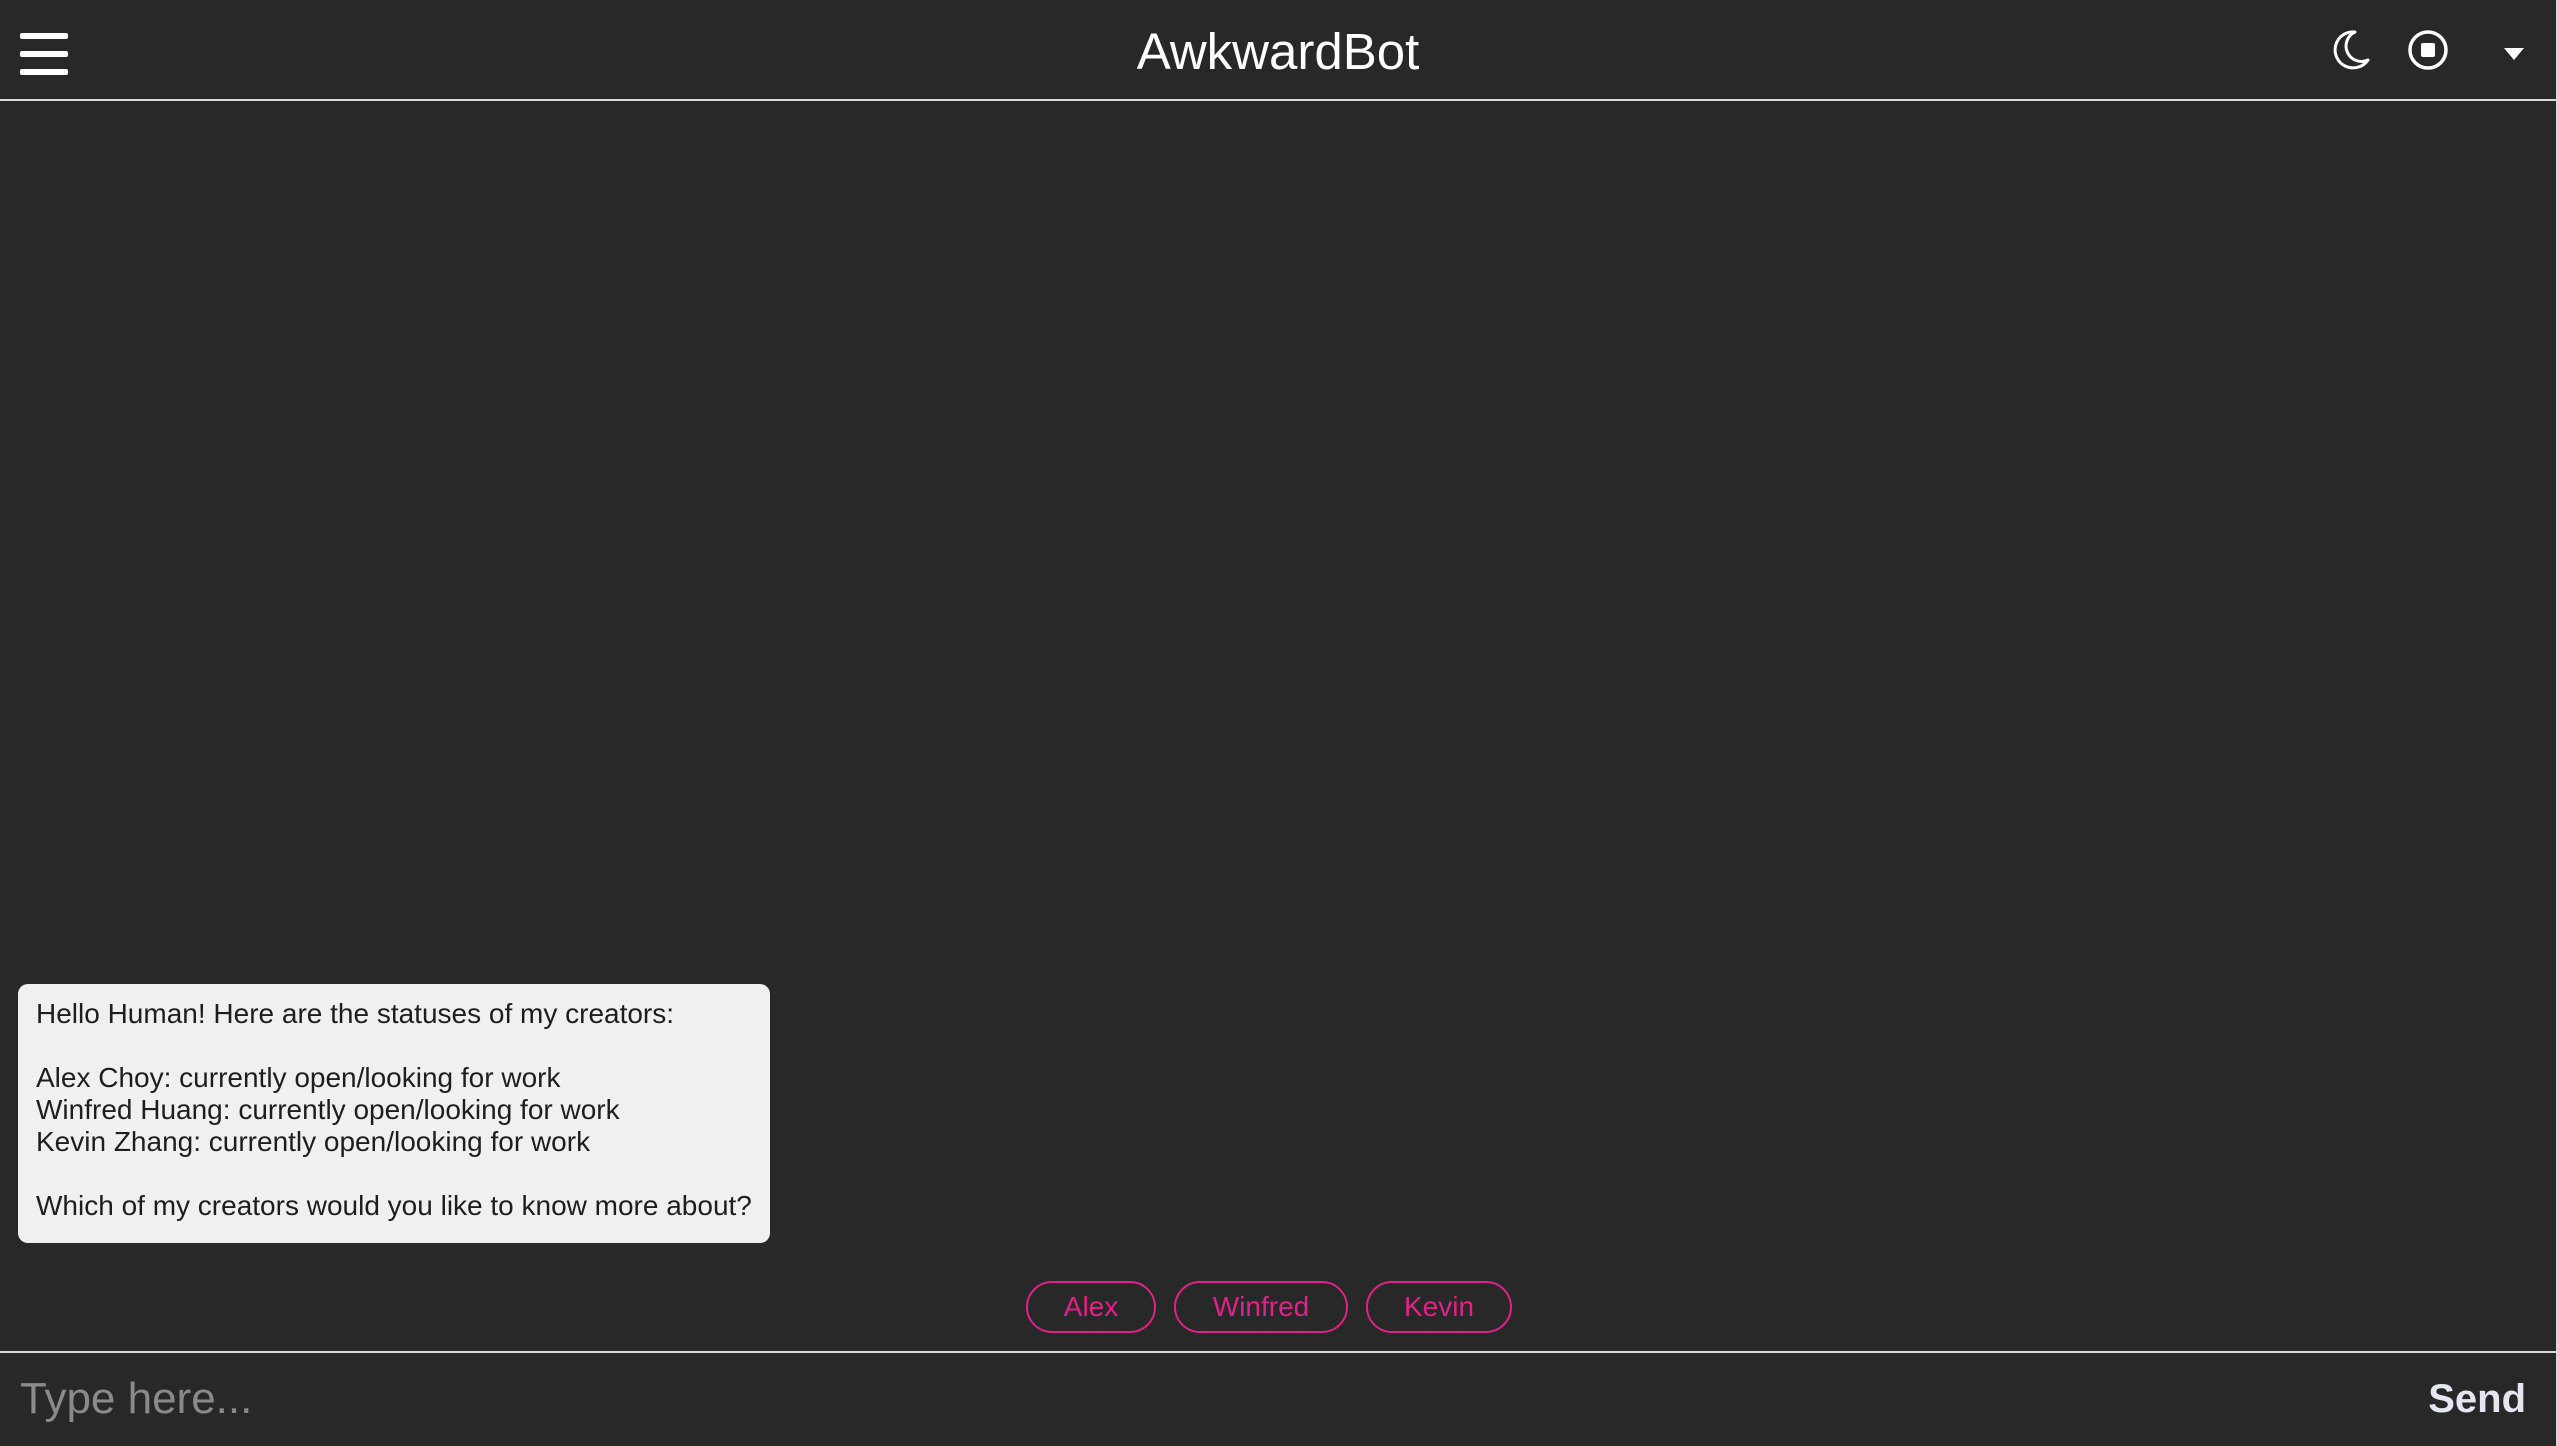  I want to click on message-input, so click(1200, 1399).